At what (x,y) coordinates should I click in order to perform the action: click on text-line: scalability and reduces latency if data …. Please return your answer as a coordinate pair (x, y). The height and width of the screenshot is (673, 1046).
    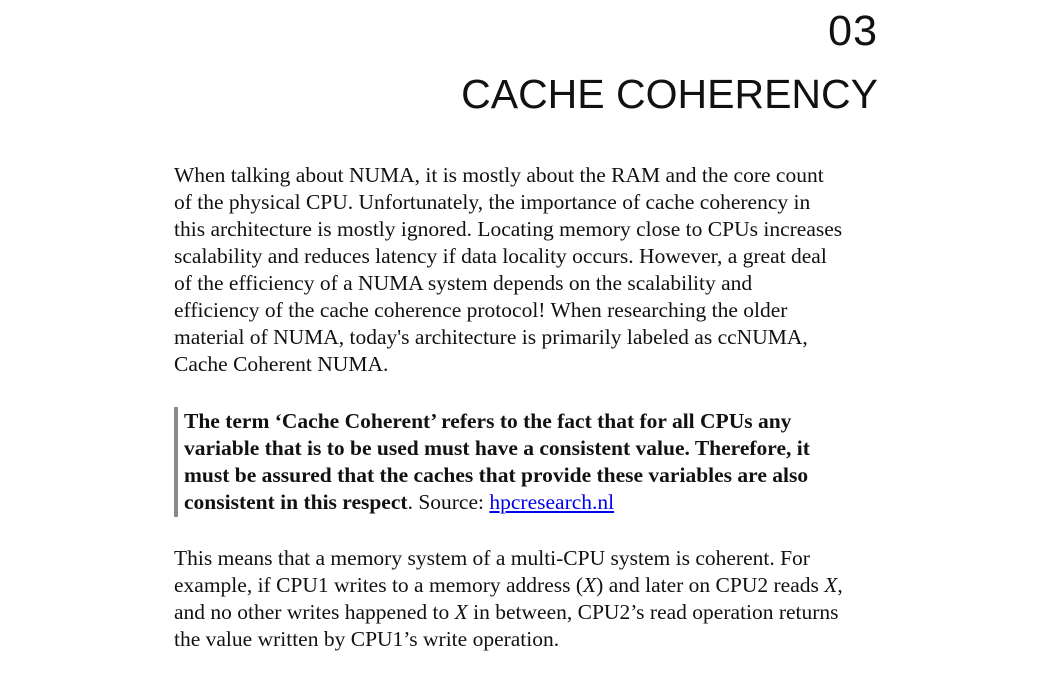
    Looking at the image, I should click on (500, 256).